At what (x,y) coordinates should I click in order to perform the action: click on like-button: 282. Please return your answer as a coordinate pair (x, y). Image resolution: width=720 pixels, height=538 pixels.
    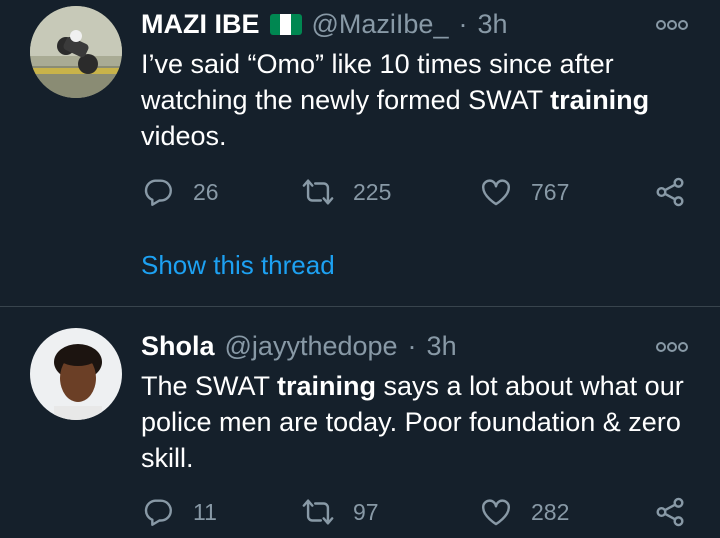
    Looking at the image, I should click on (524, 512).